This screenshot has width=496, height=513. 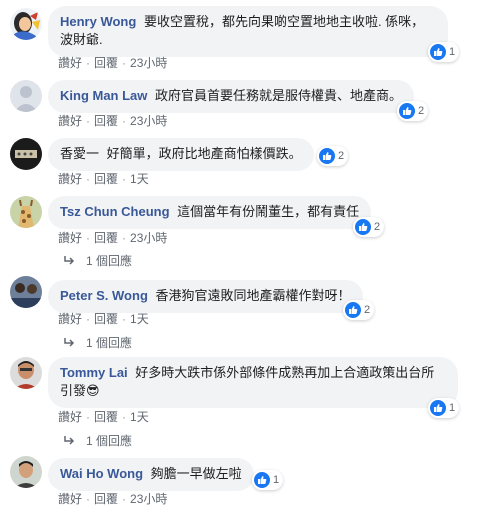 I want to click on comment-author: Wai Ho Wong, so click(x=101, y=473).